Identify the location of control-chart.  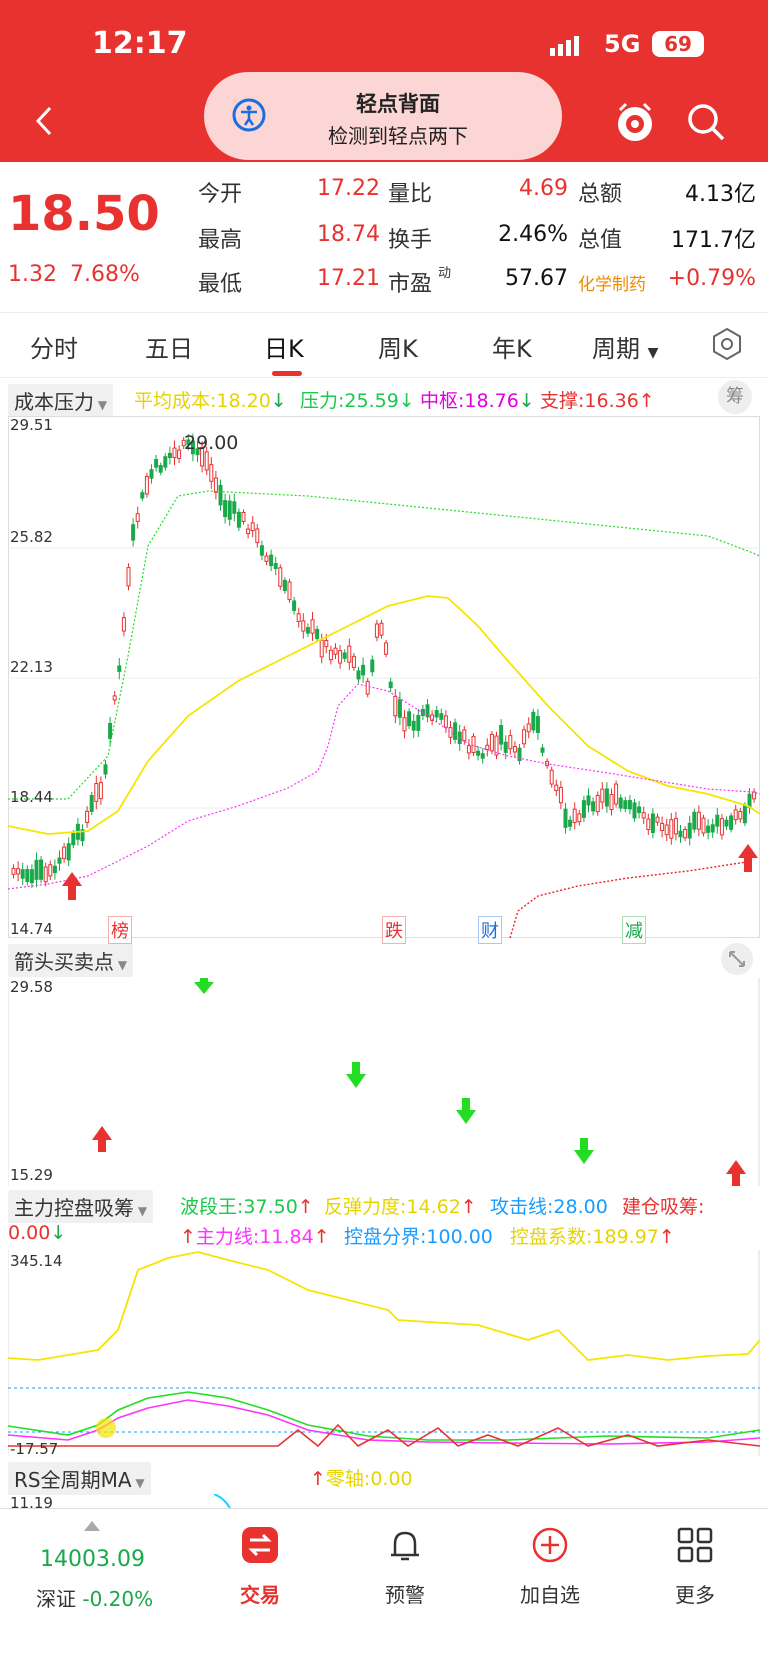
(384, 1353).